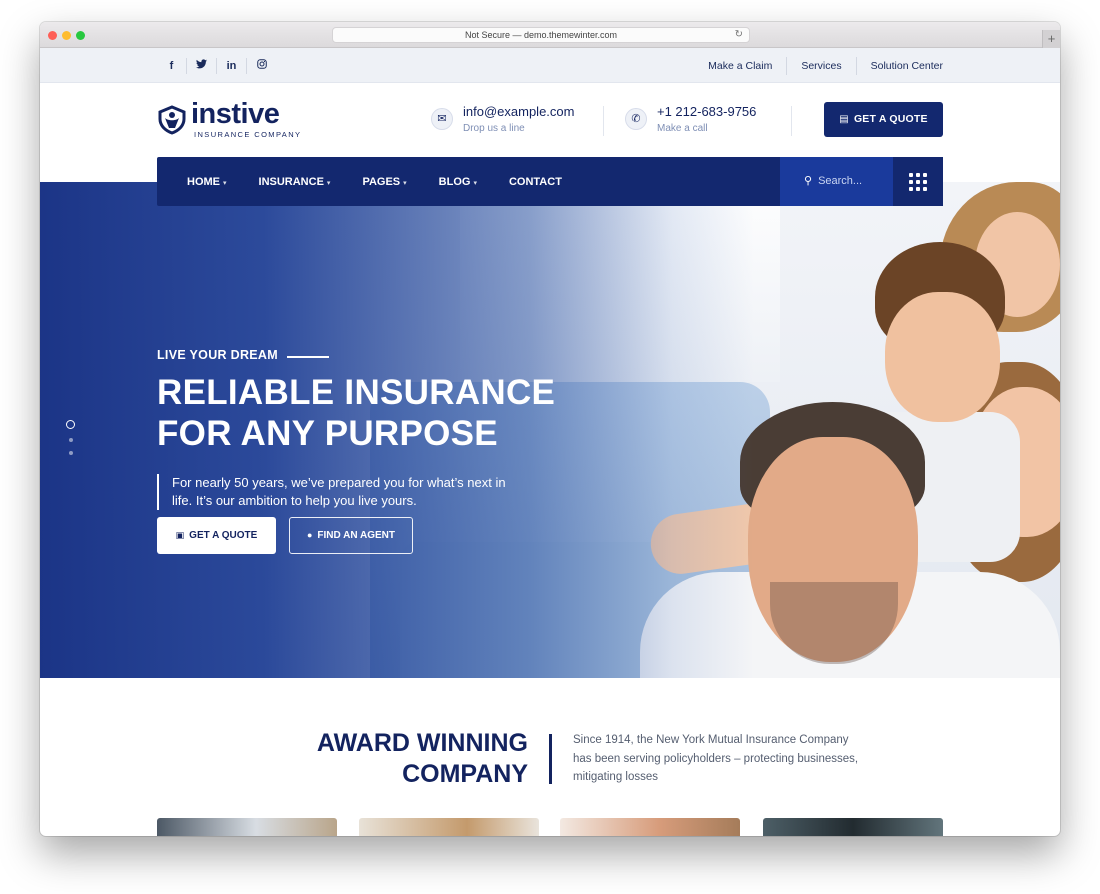 The image size is (1100, 894). What do you see at coordinates (202, 65) in the screenshot?
I see `twitter-icon` at bounding box center [202, 65].